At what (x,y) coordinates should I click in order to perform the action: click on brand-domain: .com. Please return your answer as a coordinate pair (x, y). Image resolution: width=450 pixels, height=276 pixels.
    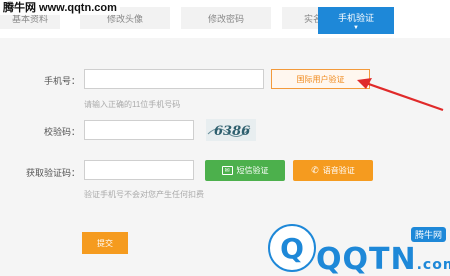
    Looking at the image, I should click on (433, 265).